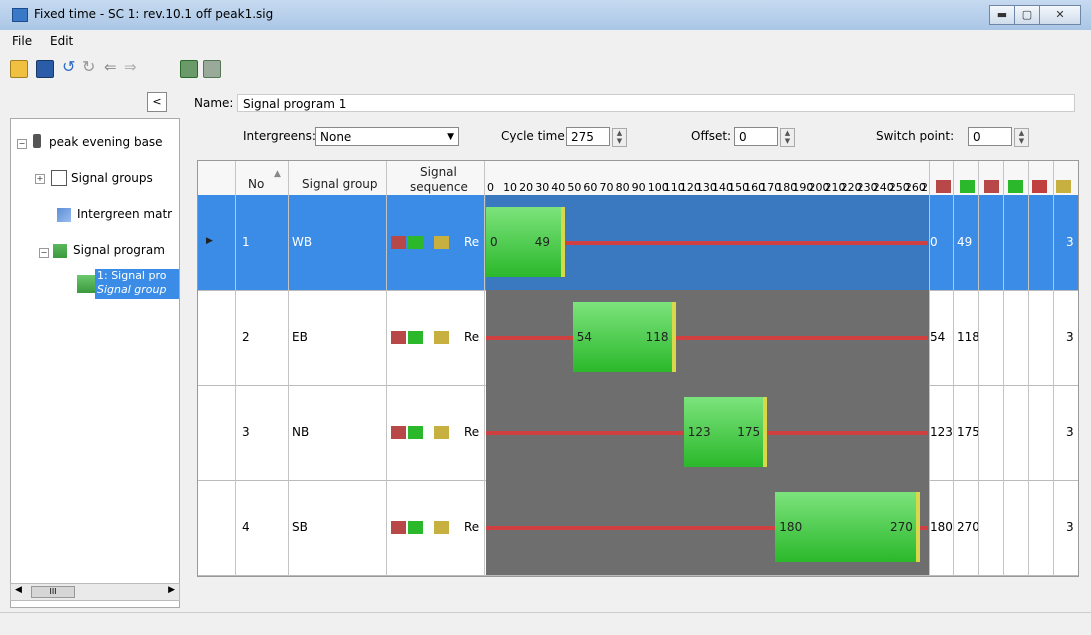 The image size is (1091, 635). I want to click on menu-bar: File Edit, so click(545, 42).